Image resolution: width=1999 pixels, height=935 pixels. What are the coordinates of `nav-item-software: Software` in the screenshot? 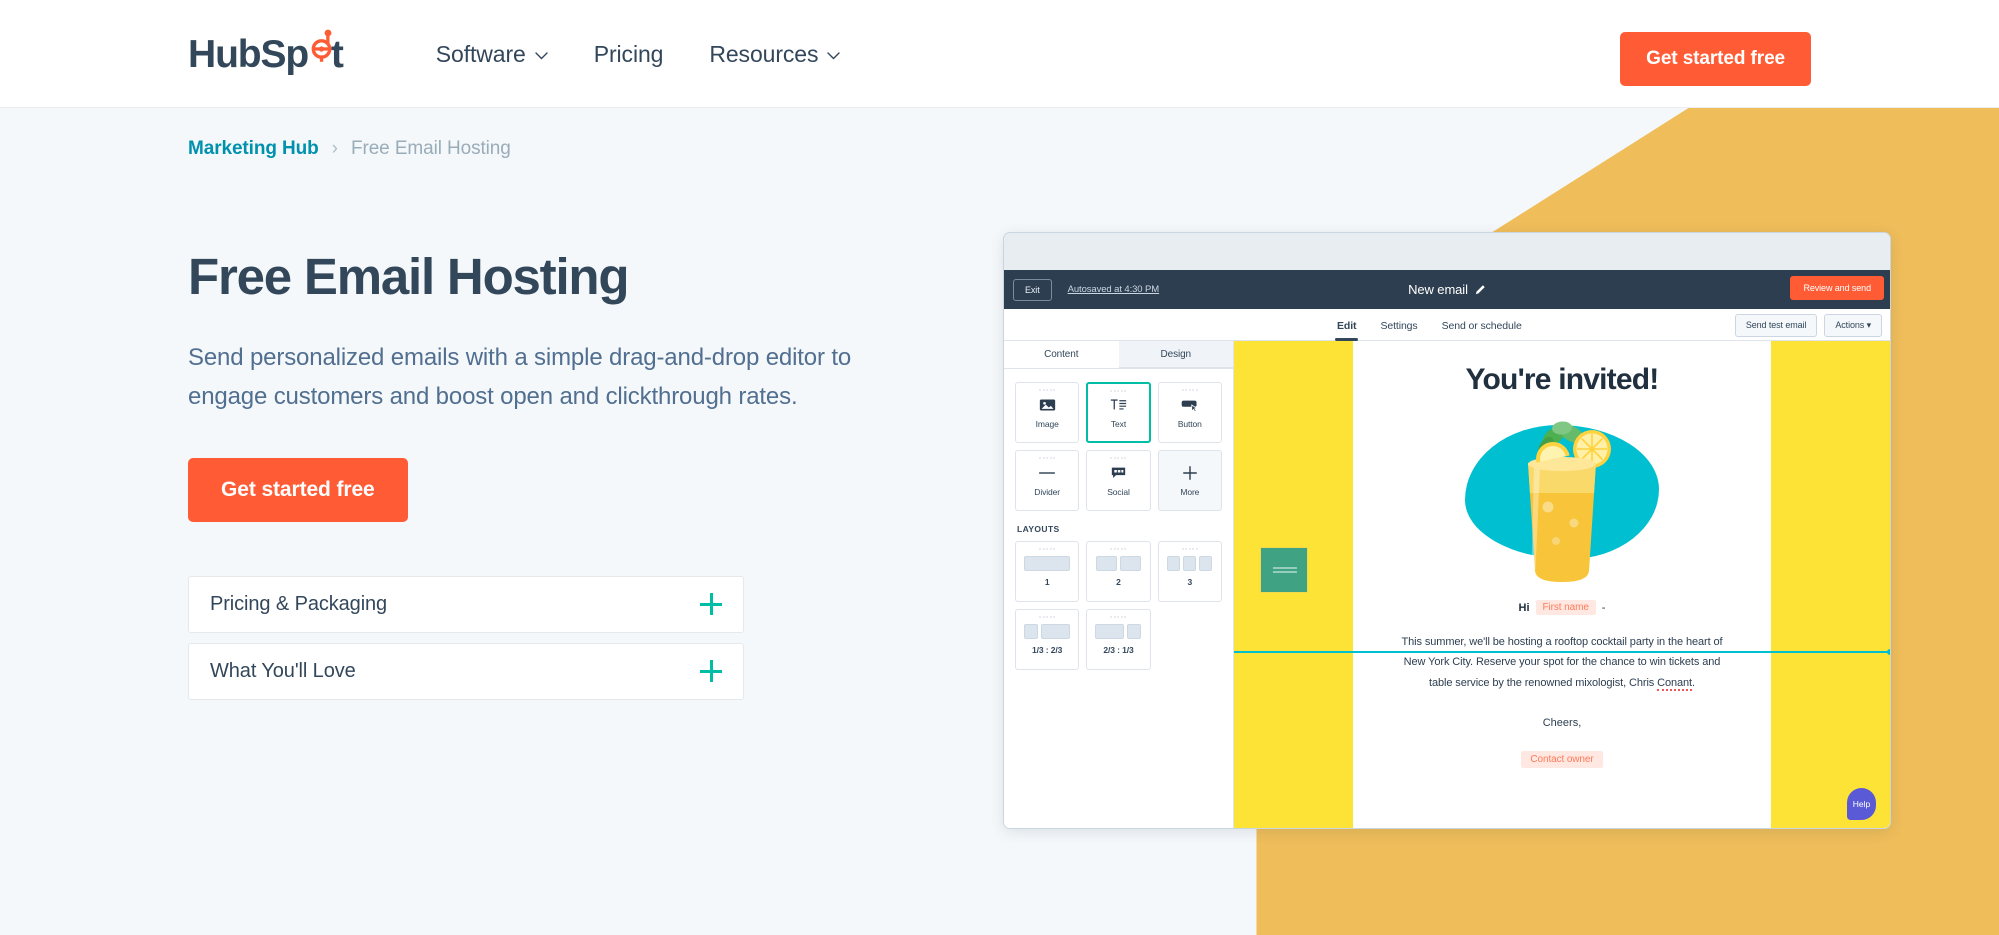 It's located at (492, 54).